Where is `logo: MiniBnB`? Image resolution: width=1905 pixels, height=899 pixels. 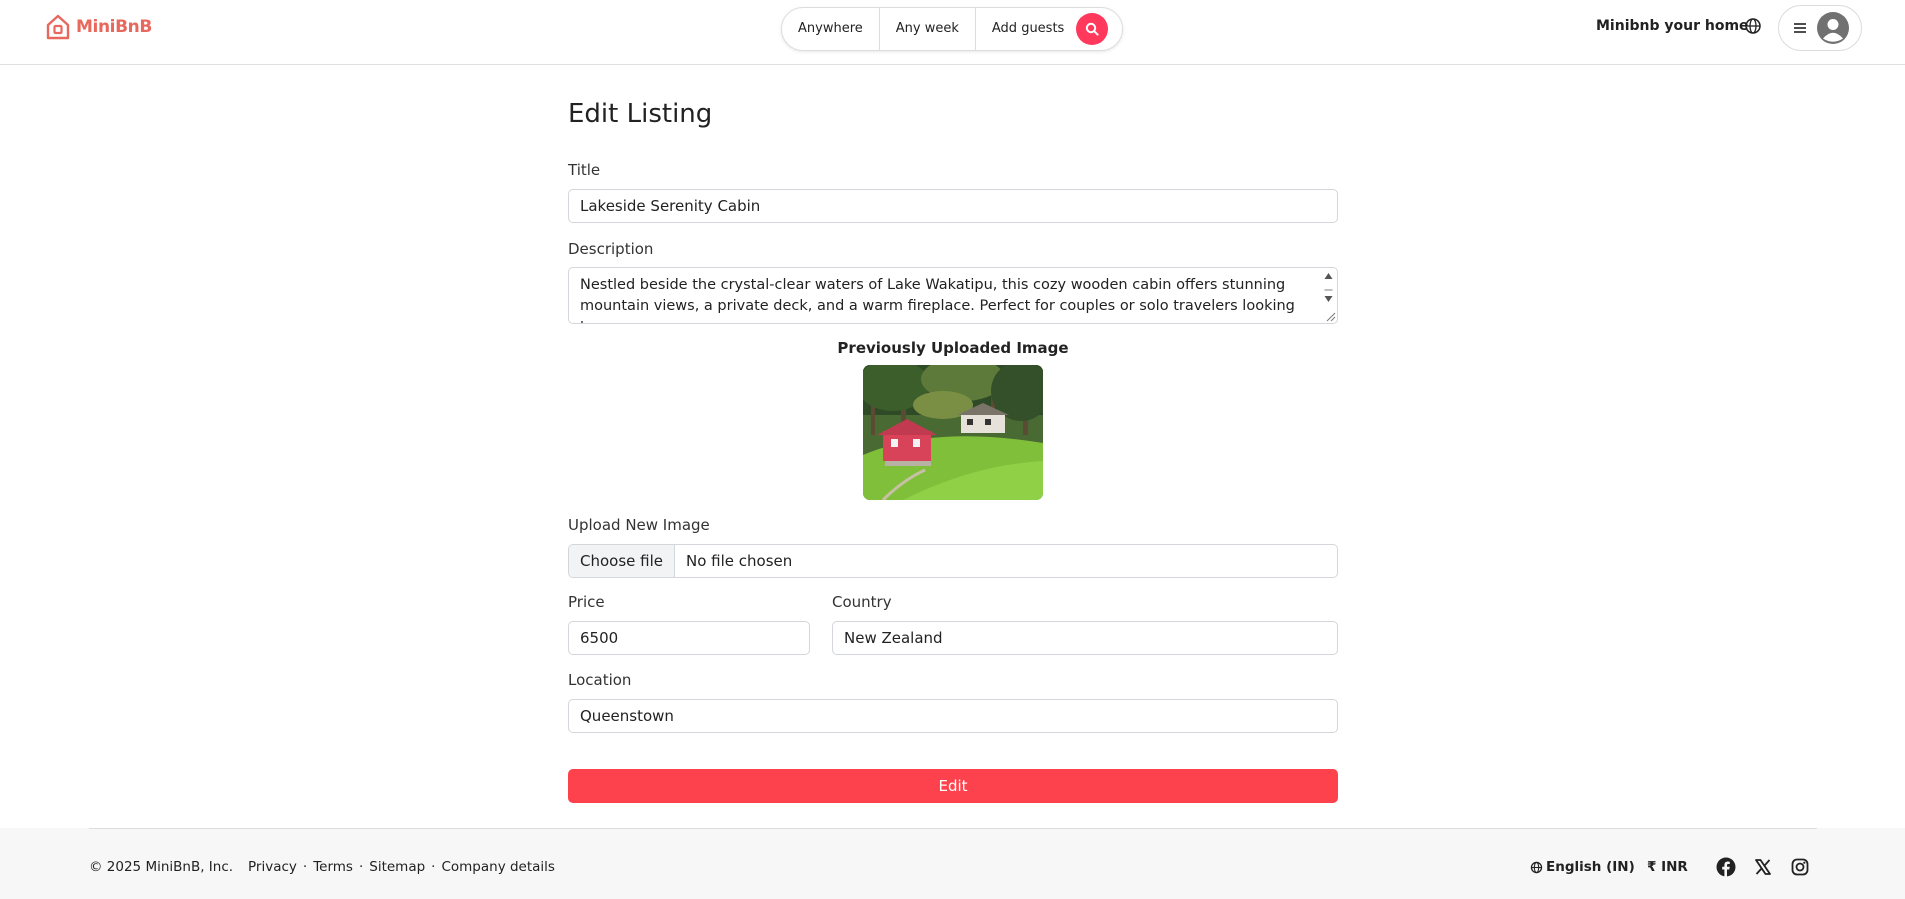 logo: MiniBnB is located at coordinates (98, 27).